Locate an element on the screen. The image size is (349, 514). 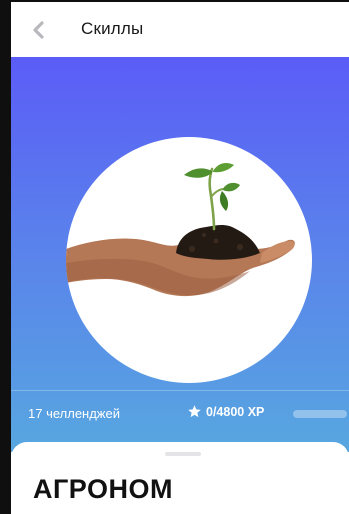
xp-value: 0/4800 XP is located at coordinates (235, 411).